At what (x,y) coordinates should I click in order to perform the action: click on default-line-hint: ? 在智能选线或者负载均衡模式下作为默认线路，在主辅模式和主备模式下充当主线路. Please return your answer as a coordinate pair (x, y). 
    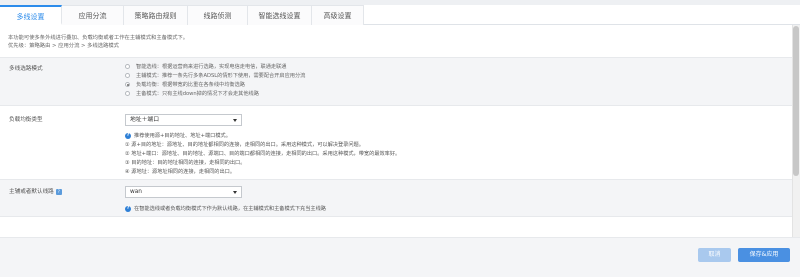
    Looking at the image, I should click on (225, 208).